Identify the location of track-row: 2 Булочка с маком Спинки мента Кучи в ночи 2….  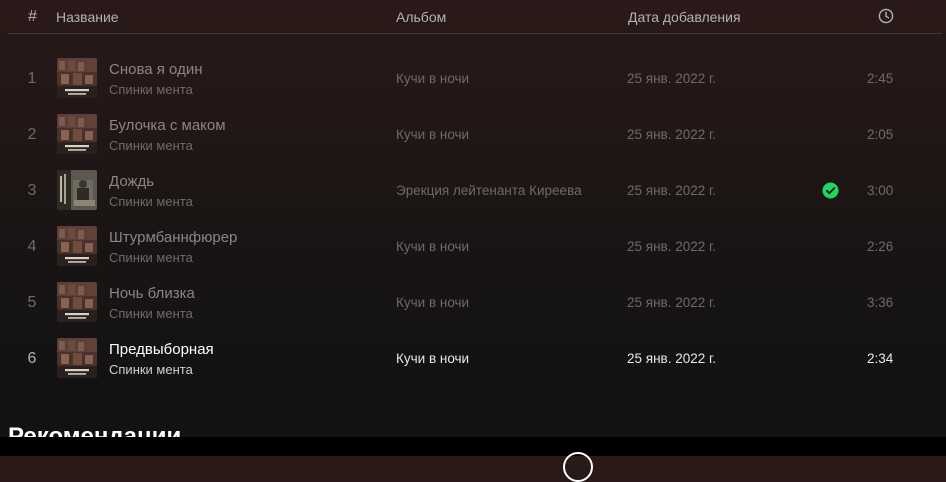
(475, 135).